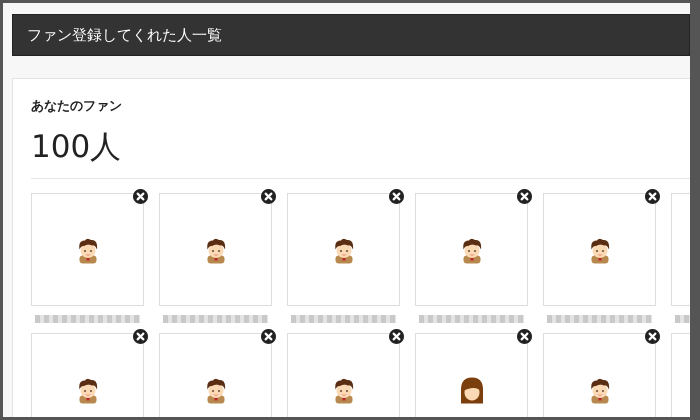 This screenshot has height=420, width=700. What do you see at coordinates (76, 147) in the screenshot?
I see `fan-count: 100人` at bounding box center [76, 147].